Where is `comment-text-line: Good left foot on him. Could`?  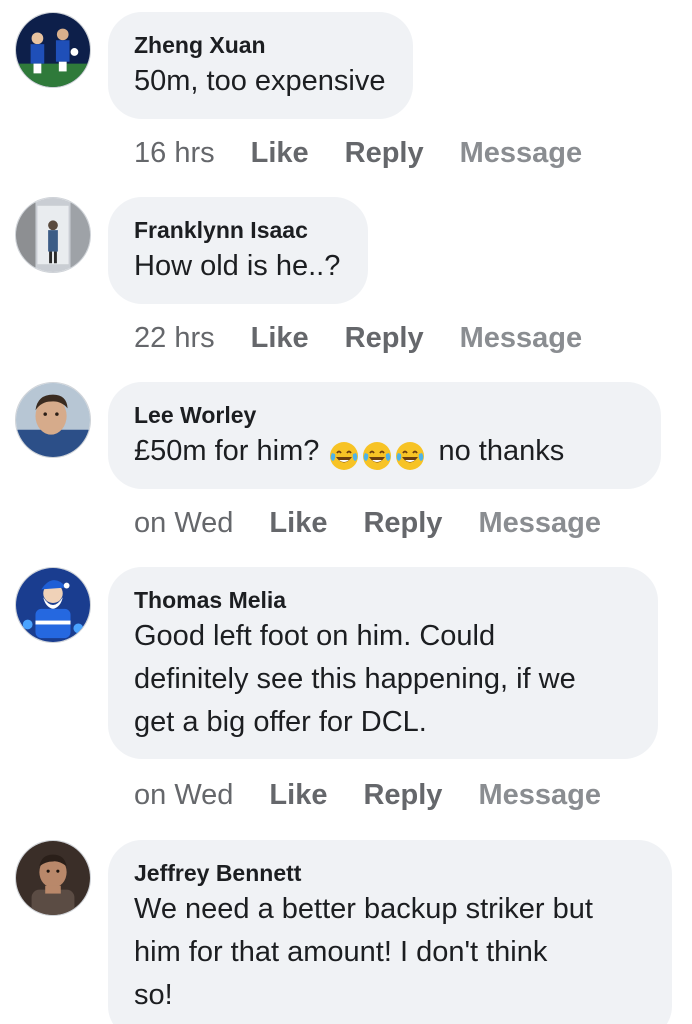 comment-text-line: Good left foot on him. Could is located at coordinates (315, 636).